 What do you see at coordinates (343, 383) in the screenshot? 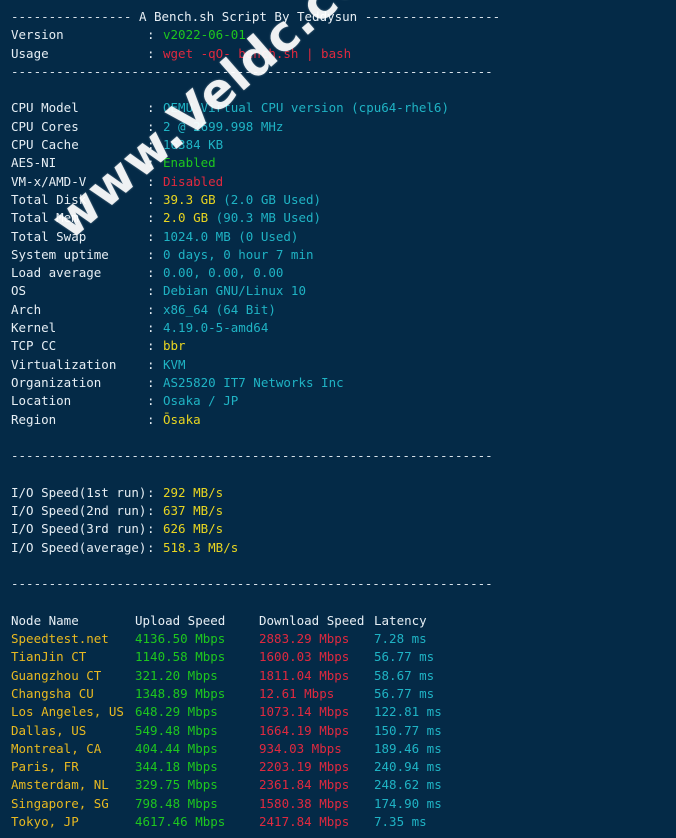
I see `system-info-row: Organization: AS25820 IT7 Networks Inc` at bounding box center [343, 383].